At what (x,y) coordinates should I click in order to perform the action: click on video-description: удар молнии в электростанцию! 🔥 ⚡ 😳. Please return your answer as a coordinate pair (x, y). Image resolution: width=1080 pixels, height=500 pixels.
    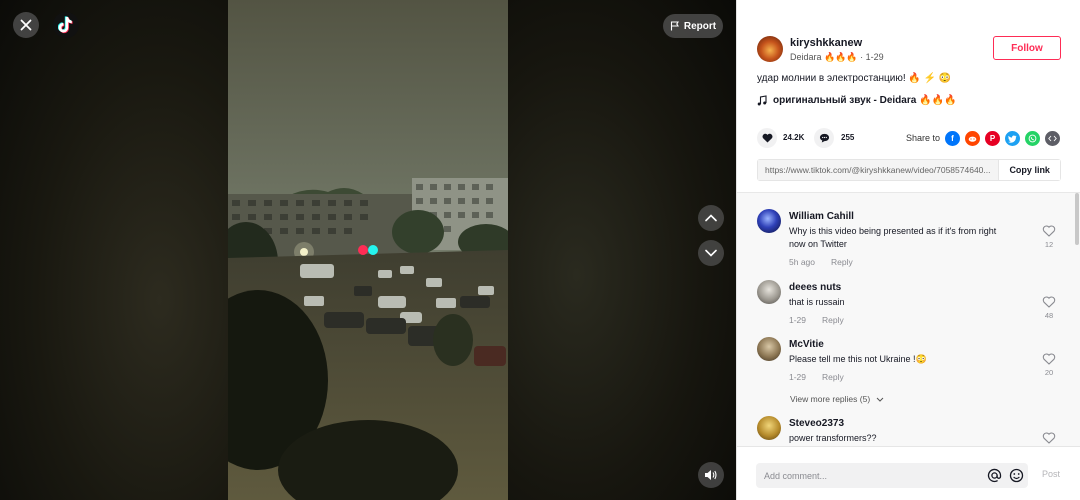
    Looking at the image, I should click on (854, 78).